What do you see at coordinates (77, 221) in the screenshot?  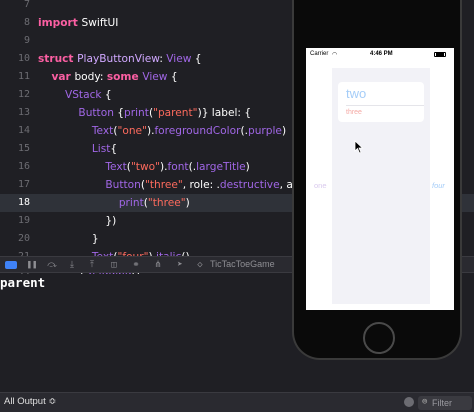 I see `code-text: })` at bounding box center [77, 221].